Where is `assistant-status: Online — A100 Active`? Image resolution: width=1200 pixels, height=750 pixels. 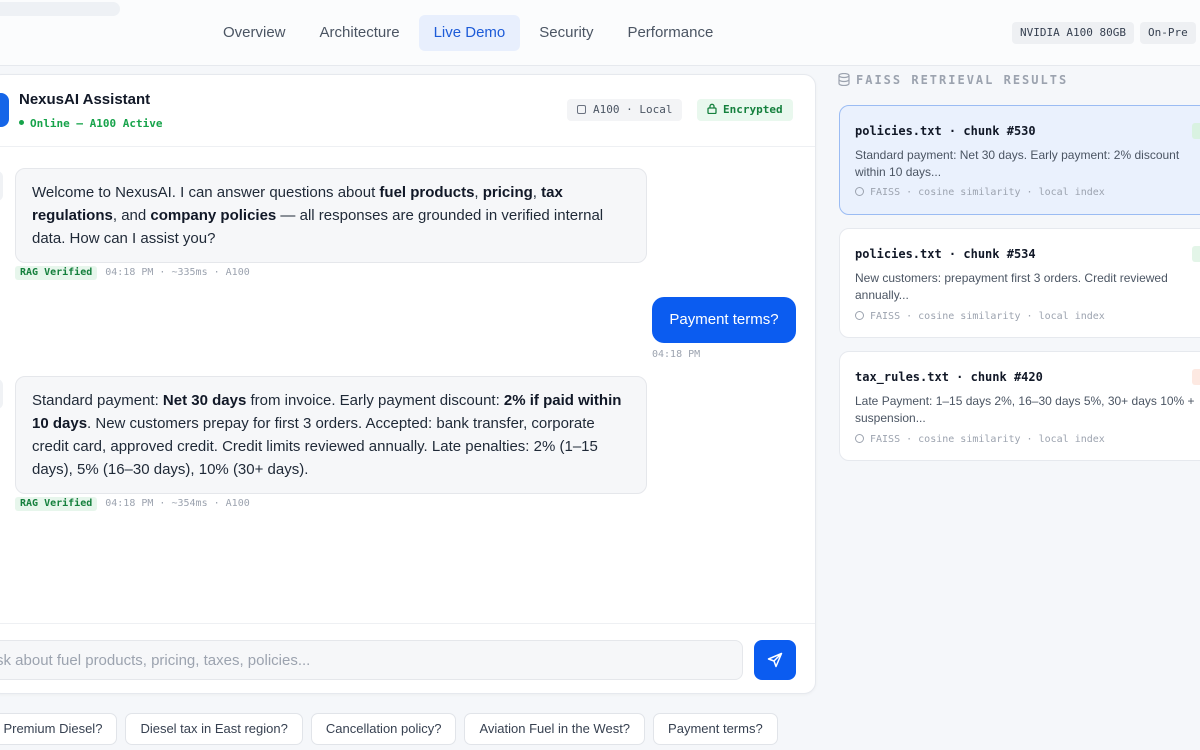
assistant-status: Online — A100 Active is located at coordinates (90, 123).